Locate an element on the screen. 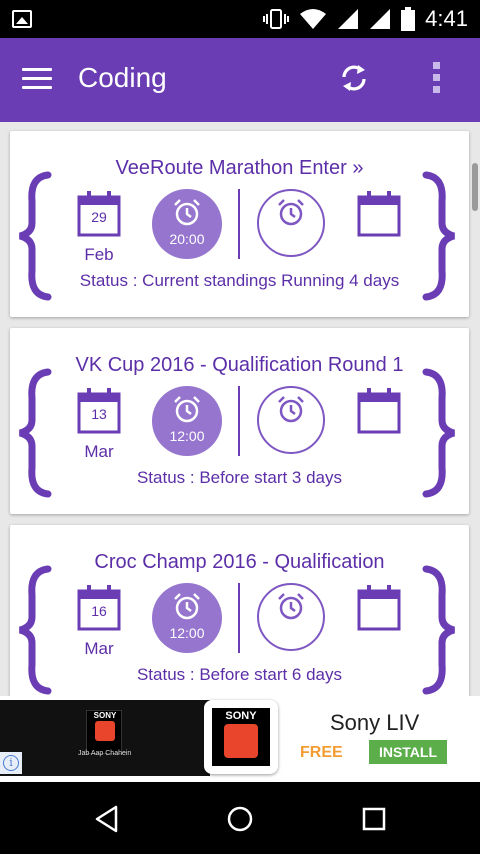 This screenshot has width=480, height=854. battery-icon is located at coordinates (408, 19).